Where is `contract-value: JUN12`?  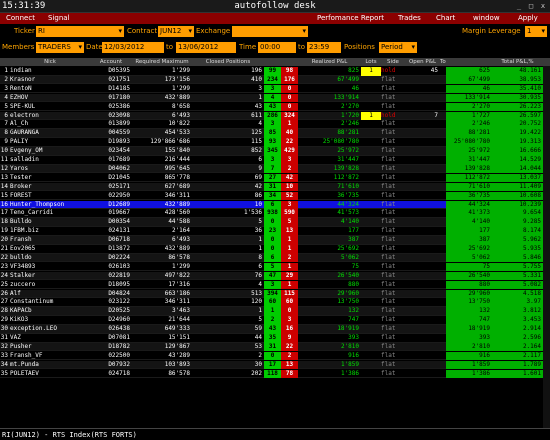
contract-value: JUN12 is located at coordinates (171, 31).